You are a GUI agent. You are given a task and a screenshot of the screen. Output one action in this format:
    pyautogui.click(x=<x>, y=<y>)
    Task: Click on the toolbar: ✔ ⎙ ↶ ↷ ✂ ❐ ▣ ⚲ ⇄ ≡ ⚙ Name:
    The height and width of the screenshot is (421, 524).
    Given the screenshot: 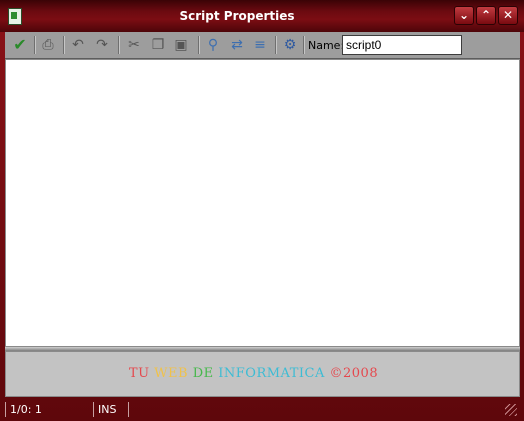 What is the action you would take?
    pyautogui.click(x=262, y=45)
    